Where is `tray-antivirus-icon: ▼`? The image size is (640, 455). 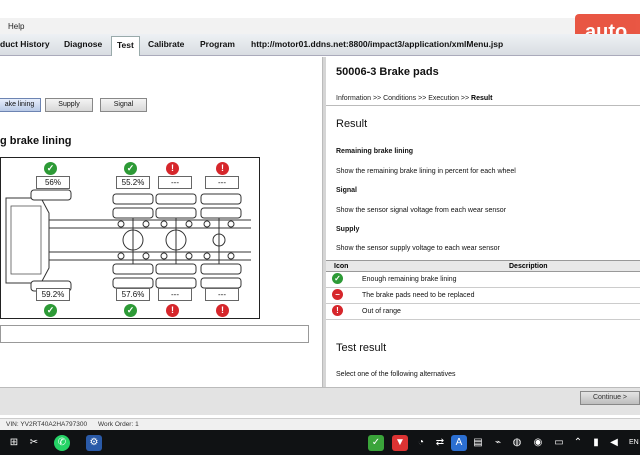
tray-antivirus-icon: ▼ is located at coordinates (400, 443).